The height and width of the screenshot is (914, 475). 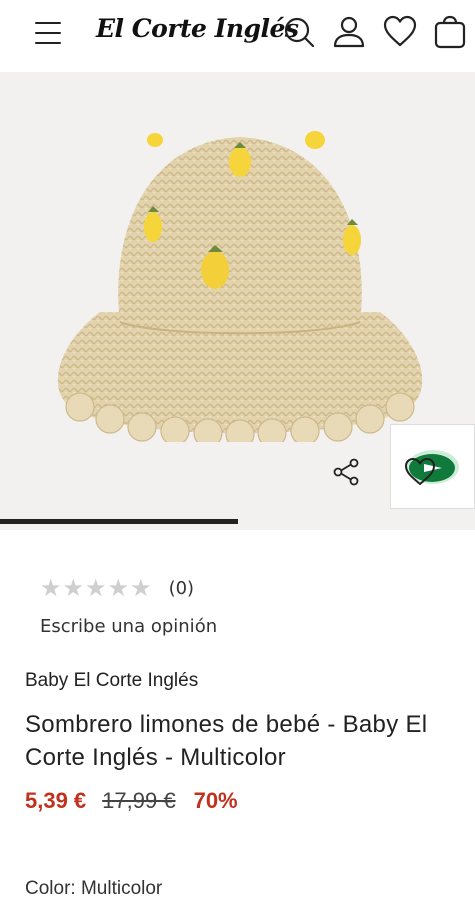 What do you see at coordinates (215, 800) in the screenshot?
I see `discount-badge: 70%` at bounding box center [215, 800].